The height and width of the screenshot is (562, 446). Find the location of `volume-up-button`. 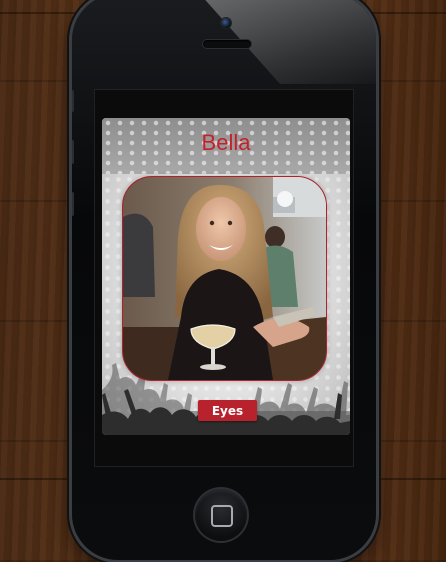

volume-up-button is located at coordinates (73, 152).